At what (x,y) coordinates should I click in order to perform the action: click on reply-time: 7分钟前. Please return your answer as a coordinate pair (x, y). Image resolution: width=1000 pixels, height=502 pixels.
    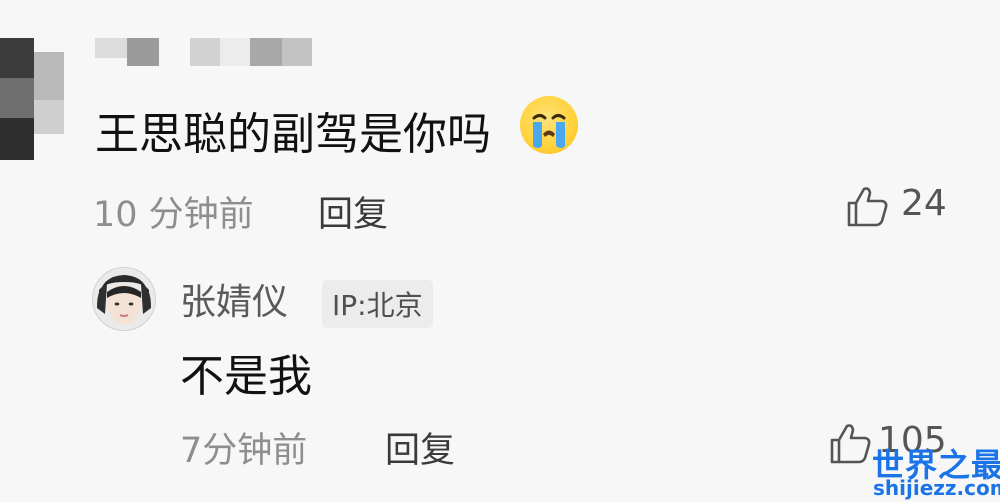
    Looking at the image, I should click on (244, 451).